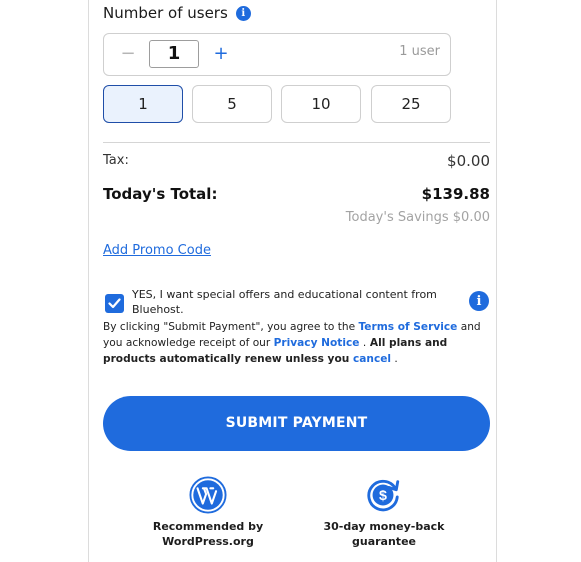 The width and height of the screenshot is (581, 562). I want to click on add-promo-code-link: Add Promo Code, so click(157, 250).